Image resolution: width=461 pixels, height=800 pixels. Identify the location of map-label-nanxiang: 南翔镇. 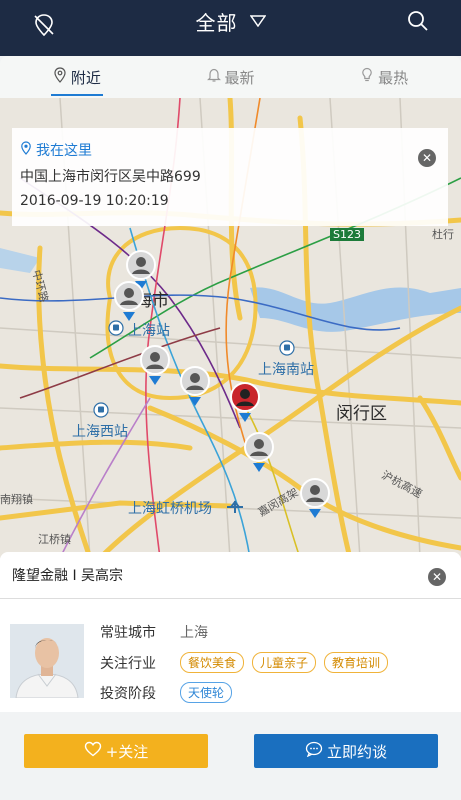
(16, 499).